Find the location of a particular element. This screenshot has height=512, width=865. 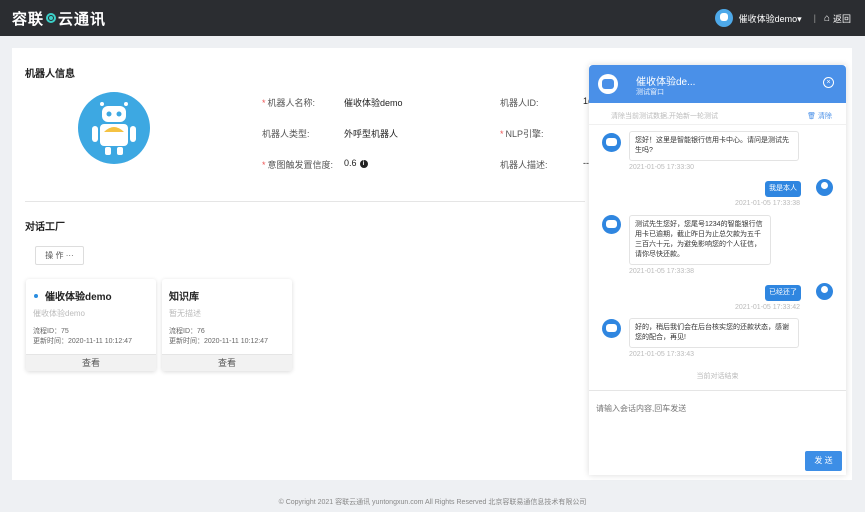

top-bar: 容联 云通讯 催收体验demo▾ | ⌂ 返回 is located at coordinates (432, 18).